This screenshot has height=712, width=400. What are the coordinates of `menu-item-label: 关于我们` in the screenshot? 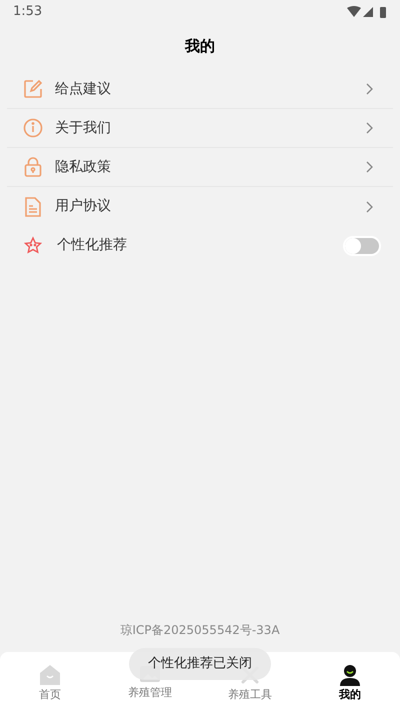 It's located at (83, 128).